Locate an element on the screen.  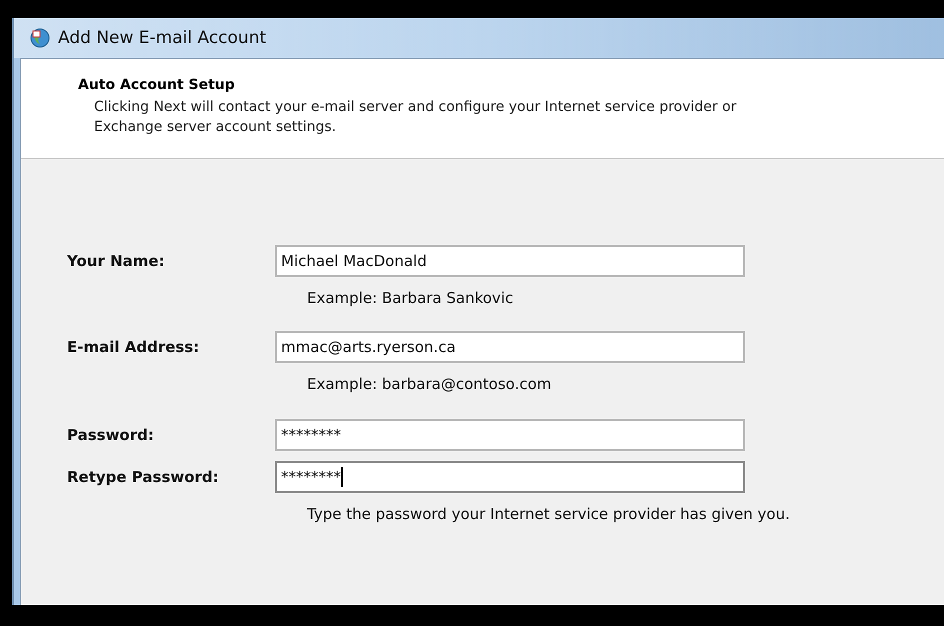
globe-mail-icon is located at coordinates (40, 38).